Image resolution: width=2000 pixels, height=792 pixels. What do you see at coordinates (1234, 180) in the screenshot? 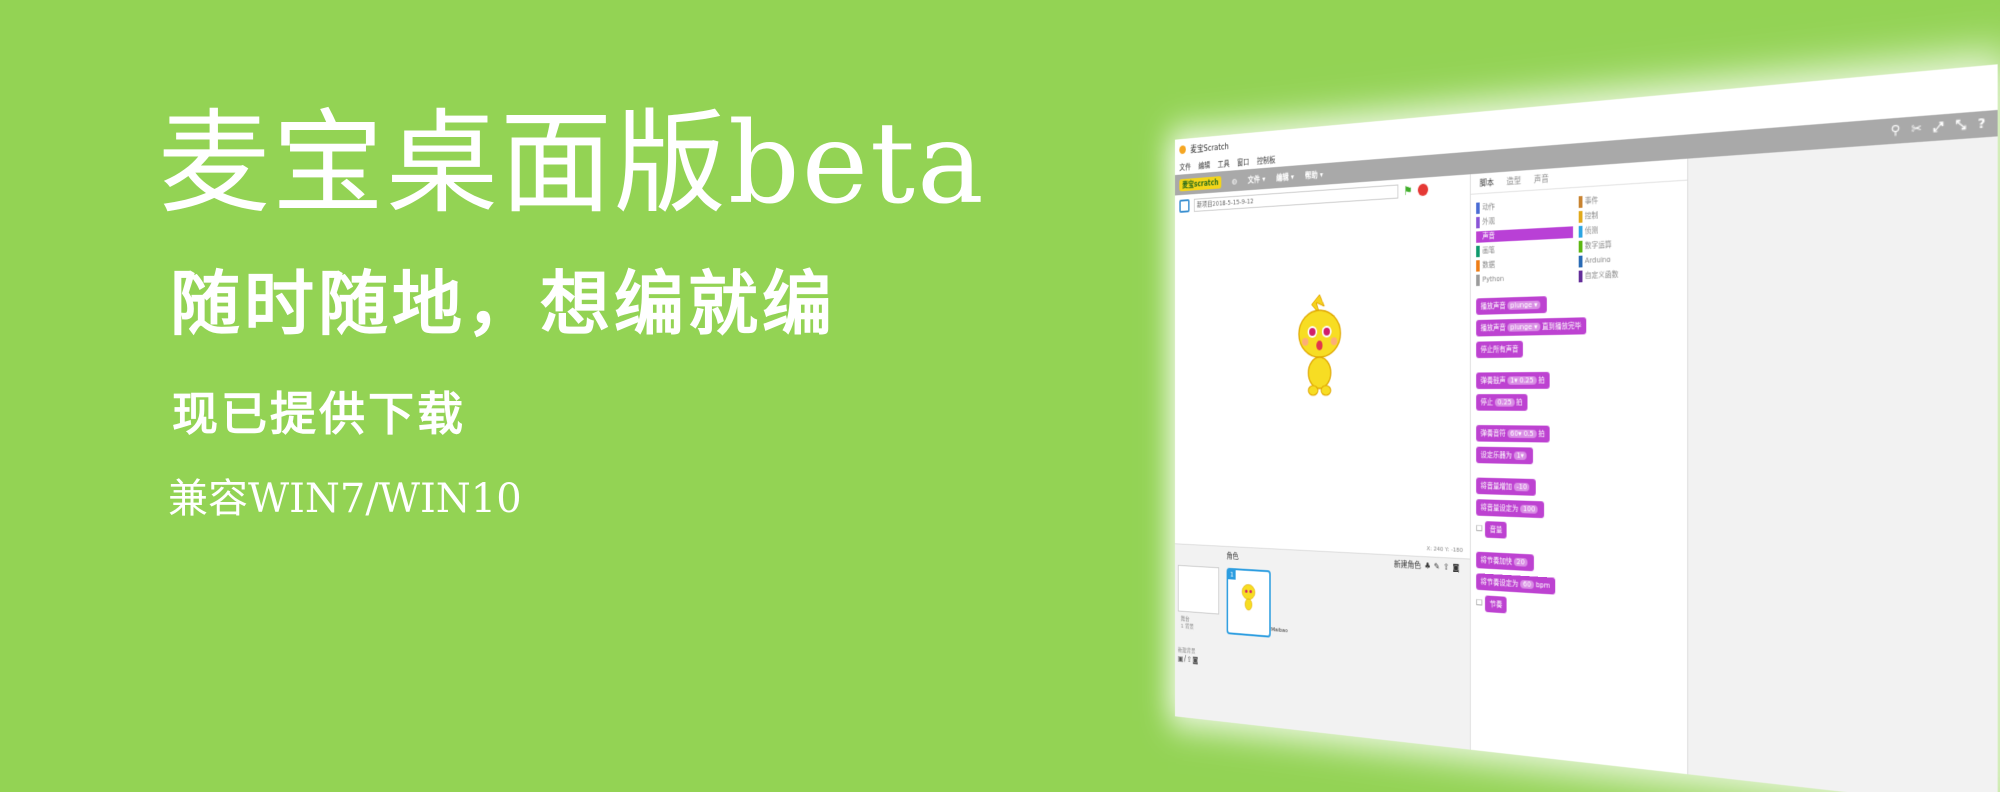
I see `globe-icon: ◍` at bounding box center [1234, 180].